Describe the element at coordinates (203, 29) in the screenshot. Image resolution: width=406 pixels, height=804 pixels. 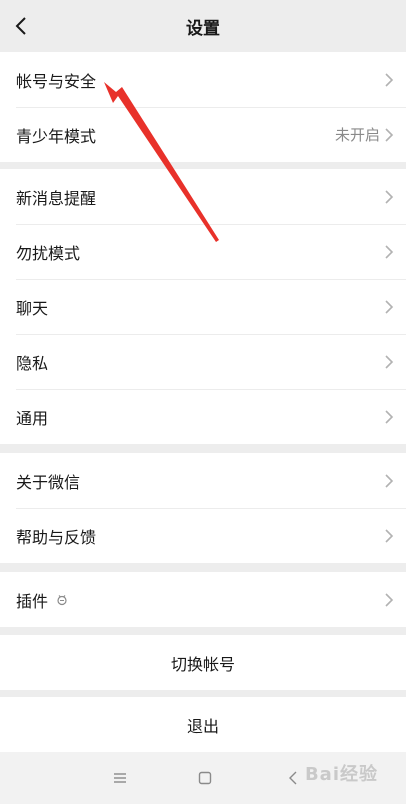
I see `page-title: 设置` at that location.